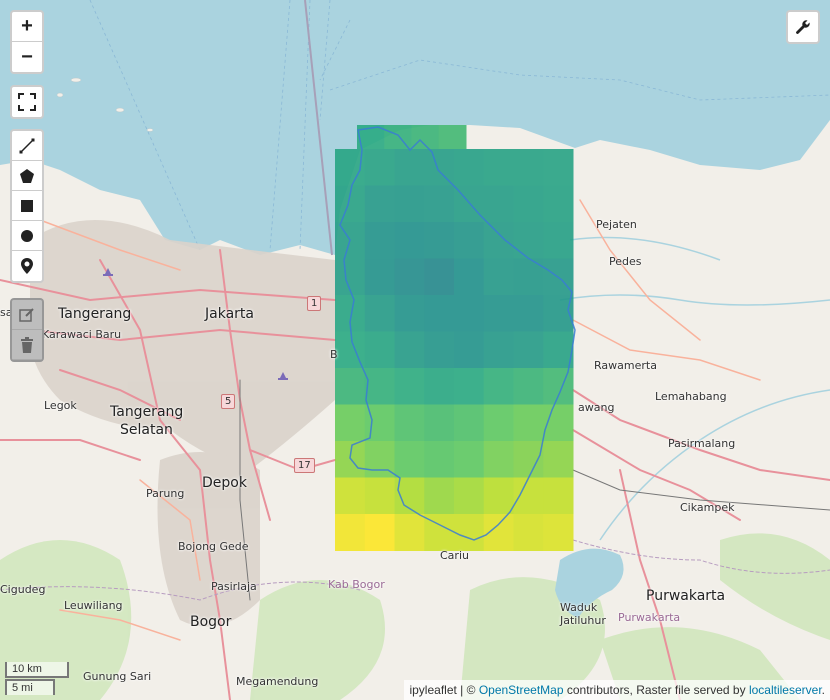 This screenshot has height=700, width=830. What do you see at coordinates (702, 443) in the screenshot?
I see `place-label: Pasirmalang` at bounding box center [702, 443].